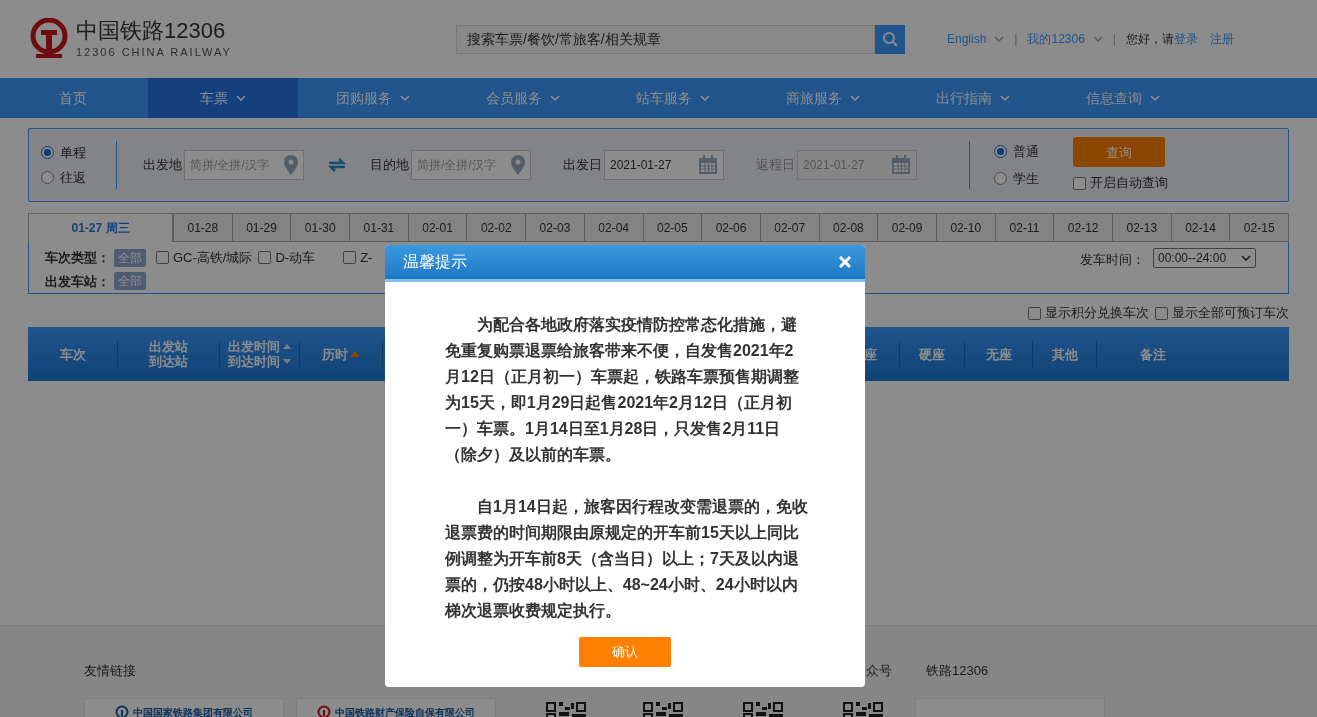 This screenshot has height=717, width=1317. What do you see at coordinates (496, 227) in the screenshot?
I see `date-tab: 02-02` at bounding box center [496, 227].